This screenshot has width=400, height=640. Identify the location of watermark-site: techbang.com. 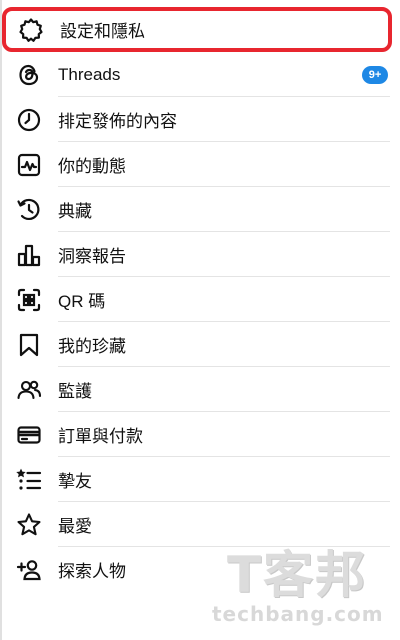
(298, 614).